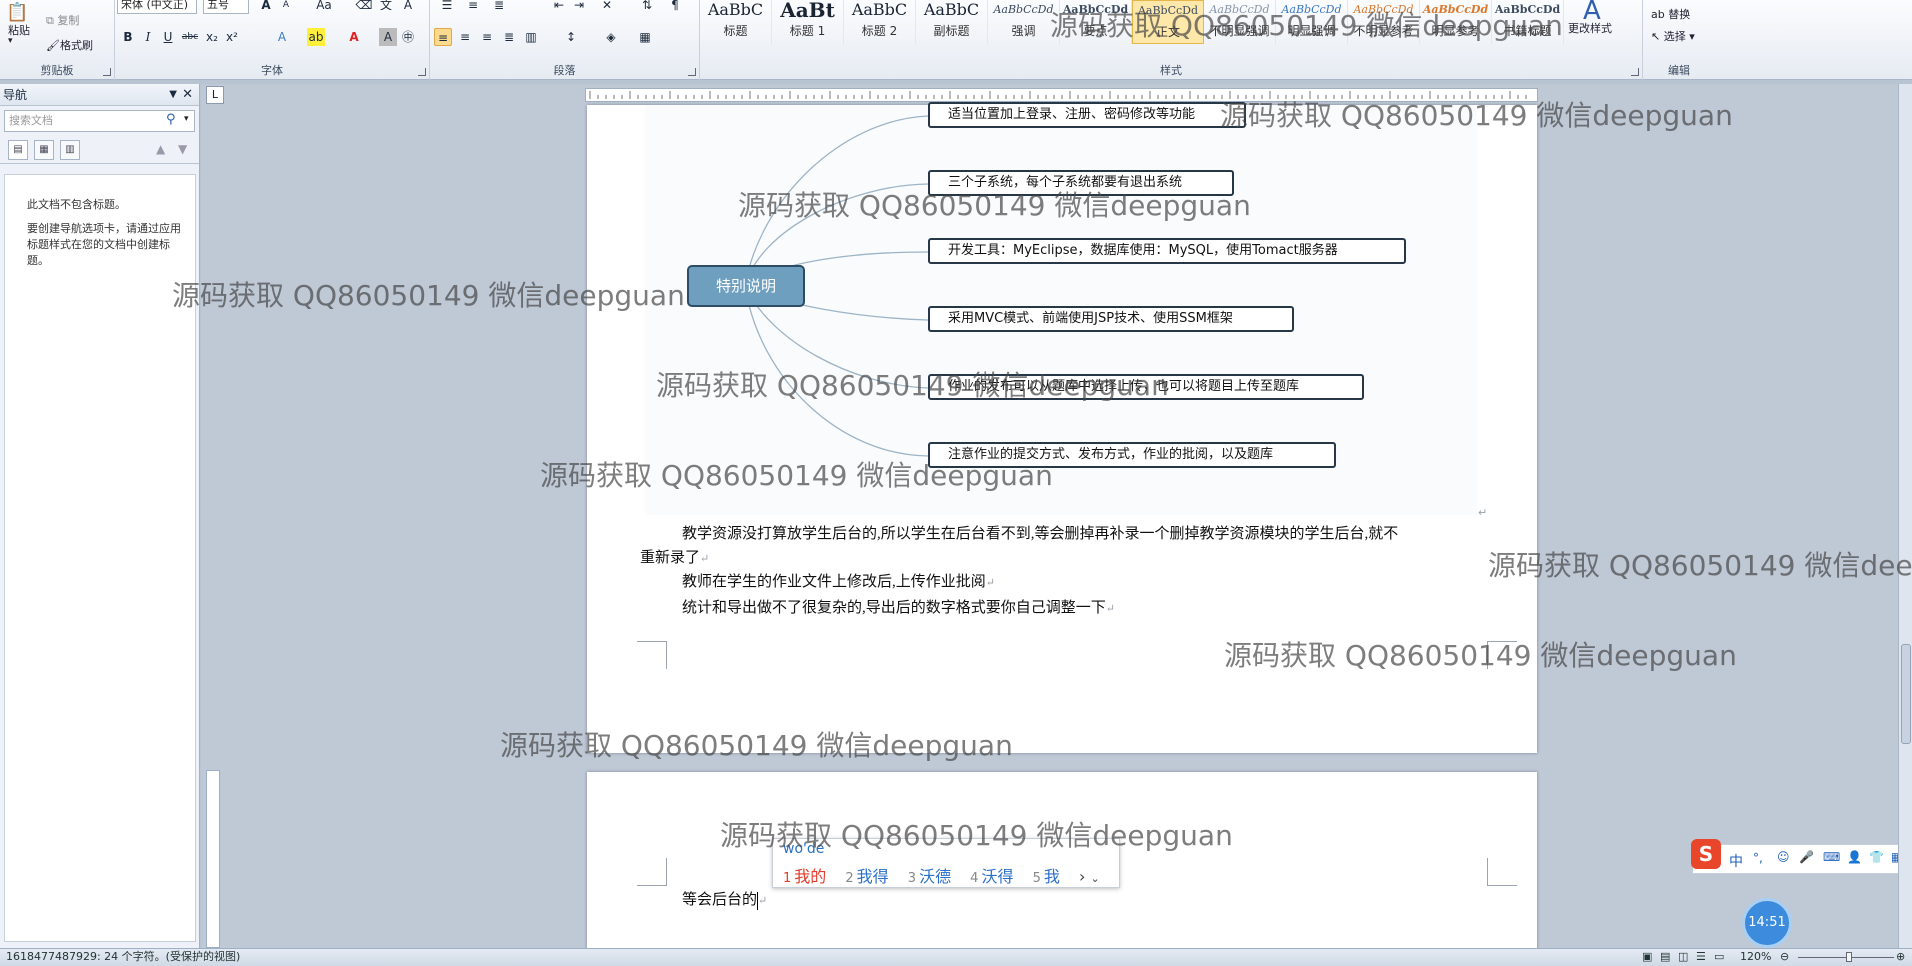 The width and height of the screenshot is (1912, 966). I want to click on zoom-in-icon: ⊕, so click(1900, 957).